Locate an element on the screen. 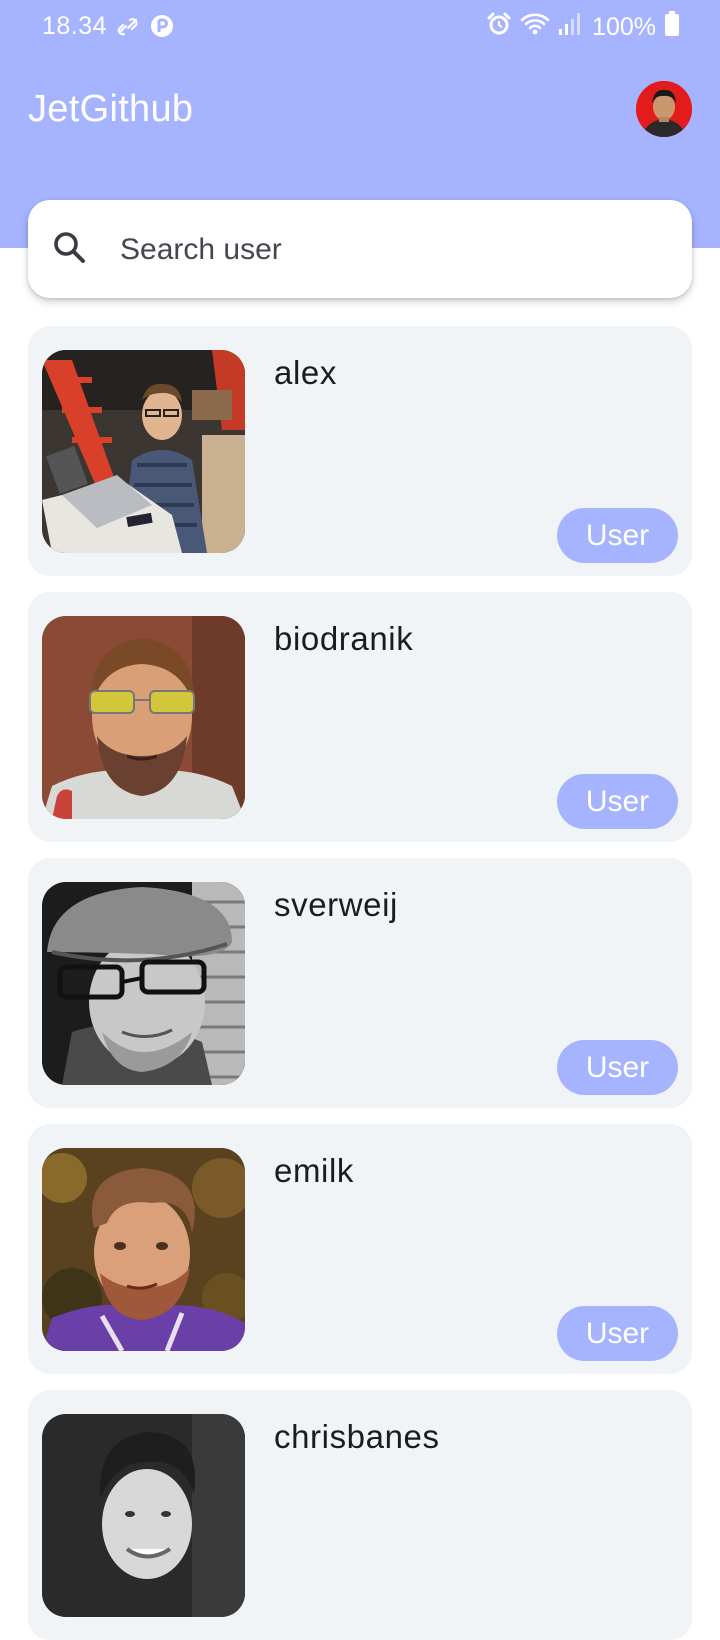  p-badge-icon is located at coordinates (162, 29).